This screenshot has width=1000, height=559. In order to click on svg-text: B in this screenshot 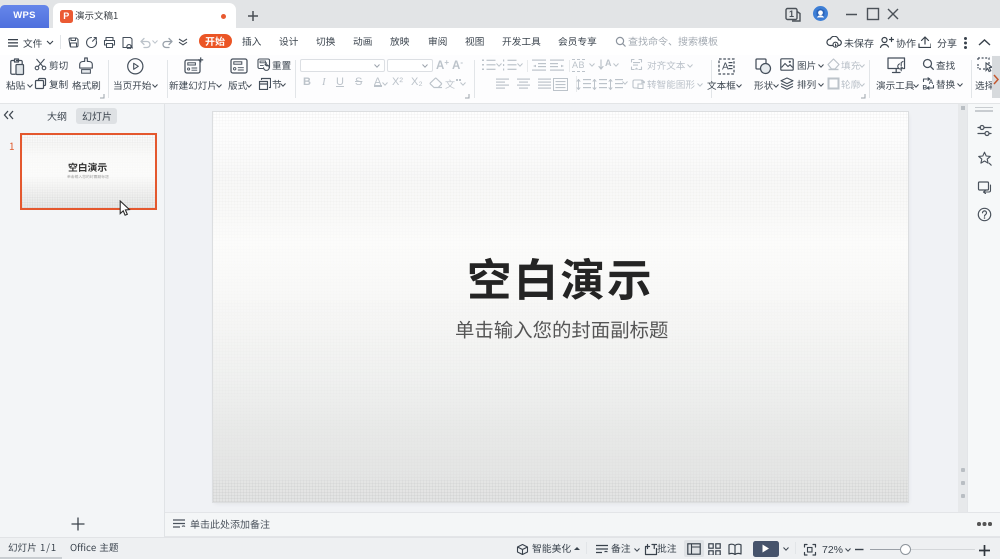, I will do `click(925, 88)`.